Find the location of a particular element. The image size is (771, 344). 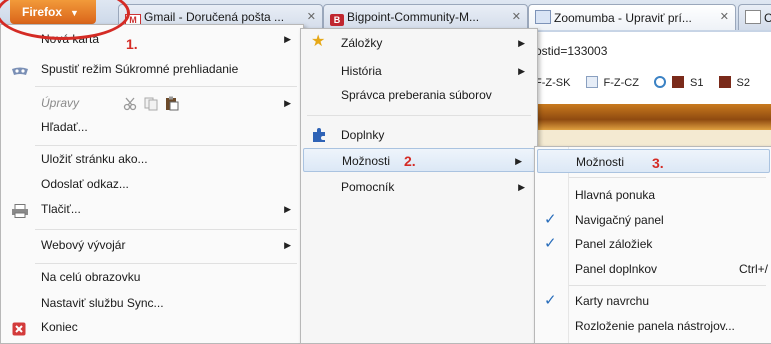

tab-other: C is located at coordinates (754, 17).